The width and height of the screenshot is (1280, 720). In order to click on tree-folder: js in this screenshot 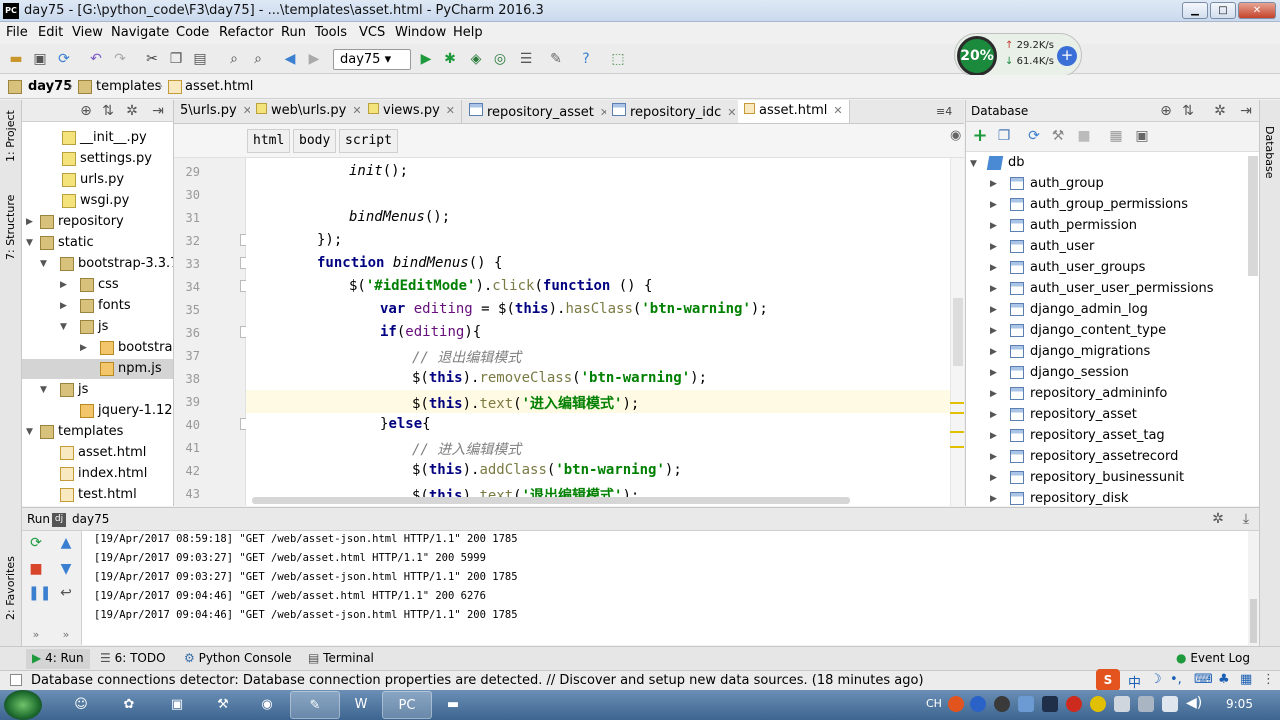, I will do `click(74, 390)`.